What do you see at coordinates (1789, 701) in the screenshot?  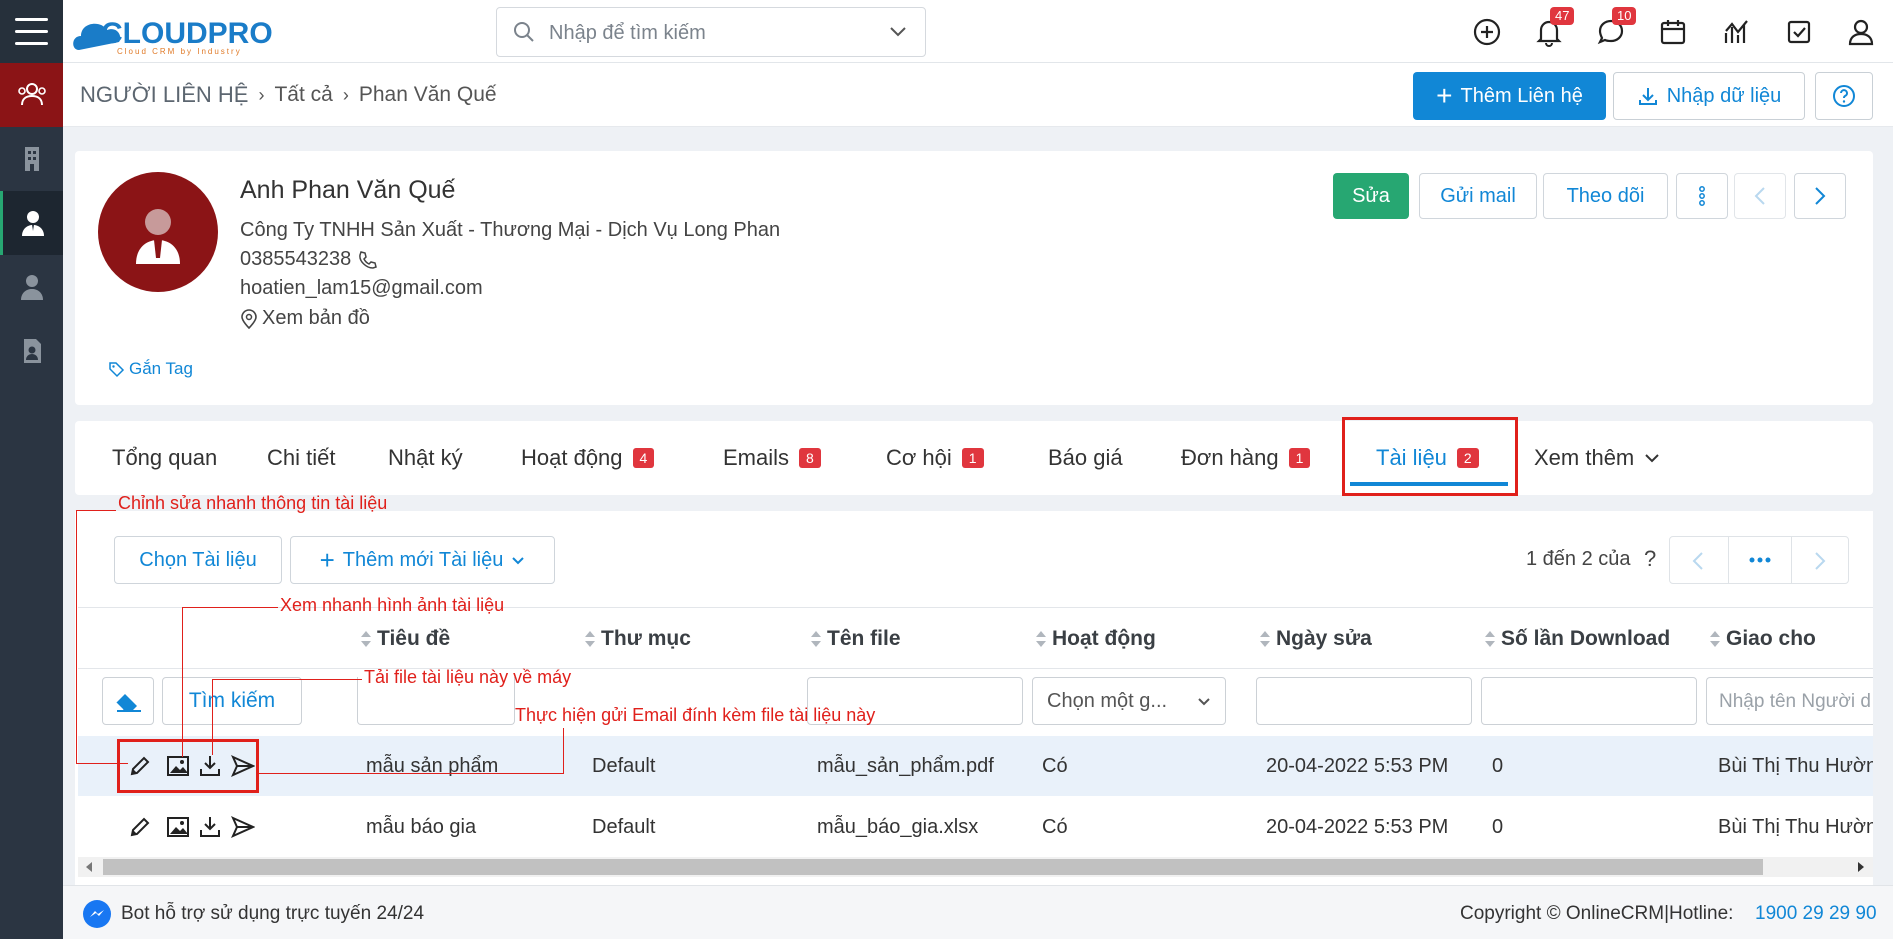 I see `filter-assignee-input: Nhập tên Người d` at bounding box center [1789, 701].